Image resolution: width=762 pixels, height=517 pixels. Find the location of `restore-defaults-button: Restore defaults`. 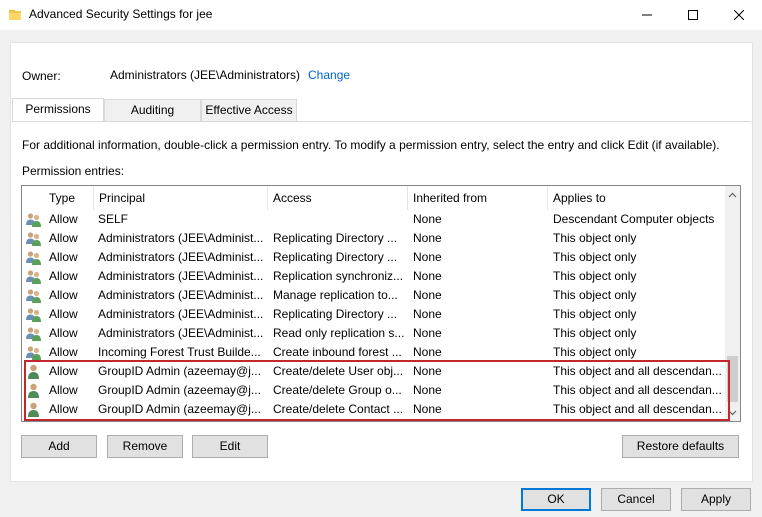

restore-defaults-button: Restore defaults is located at coordinates (680, 446).